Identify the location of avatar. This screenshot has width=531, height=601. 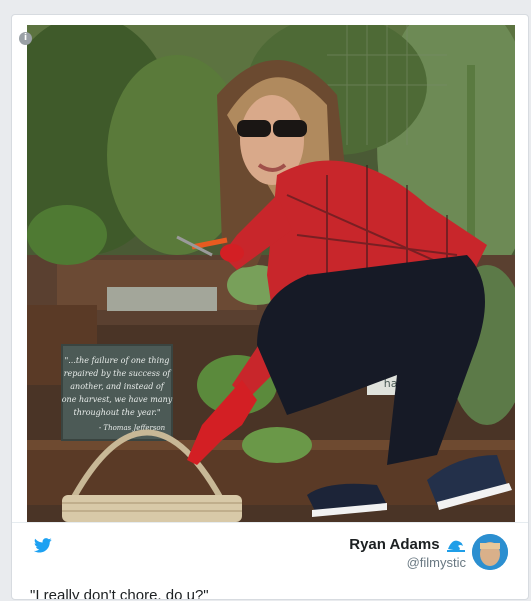
(490, 552).